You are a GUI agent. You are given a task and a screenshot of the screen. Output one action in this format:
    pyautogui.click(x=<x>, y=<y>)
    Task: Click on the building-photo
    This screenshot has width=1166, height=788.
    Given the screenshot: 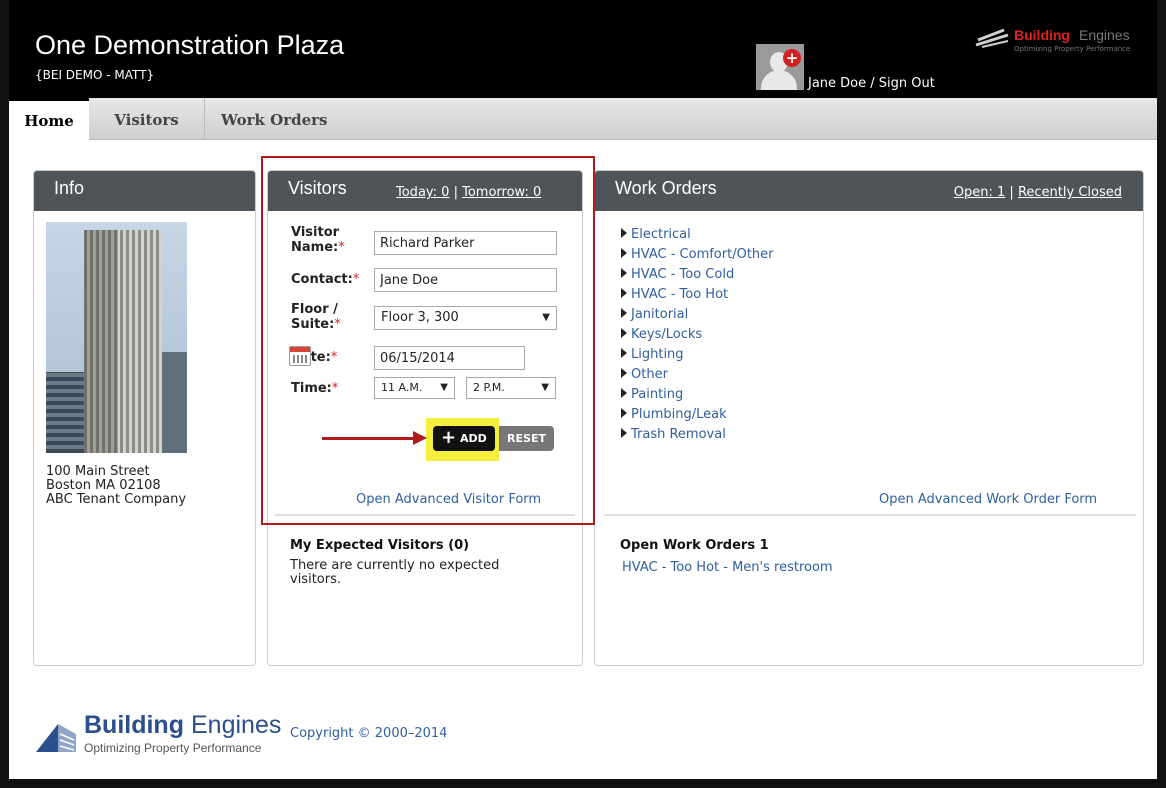 What is the action you would take?
    pyautogui.click(x=116, y=337)
    